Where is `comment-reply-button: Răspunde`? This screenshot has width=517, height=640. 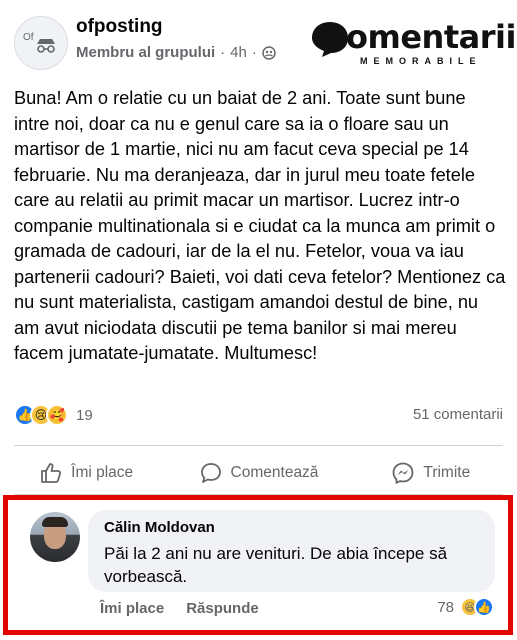
comment-reply-button: Răspunde is located at coordinates (222, 608).